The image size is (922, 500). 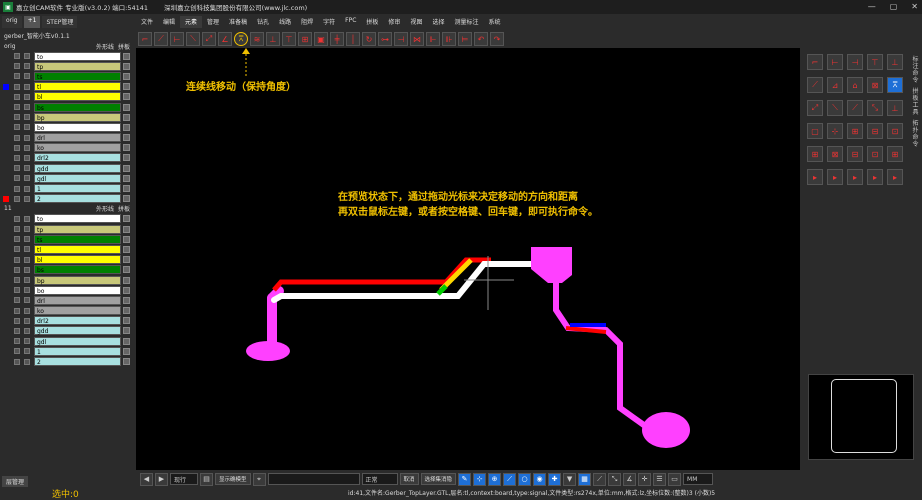 What do you see at coordinates (177, 39) in the screenshot?
I see `bracket-tool-icon: ⊢` at bounding box center [177, 39].